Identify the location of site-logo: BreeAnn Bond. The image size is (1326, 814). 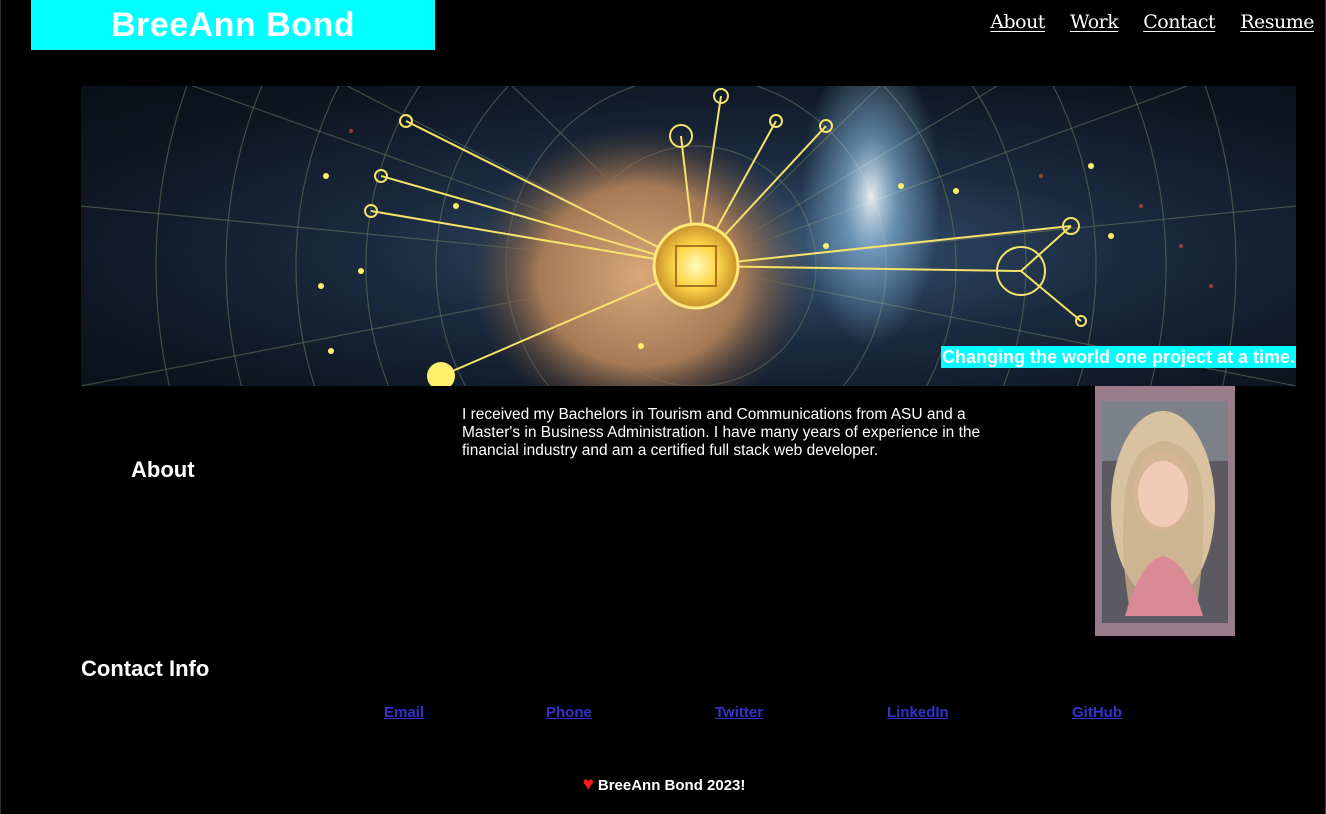
(233, 25).